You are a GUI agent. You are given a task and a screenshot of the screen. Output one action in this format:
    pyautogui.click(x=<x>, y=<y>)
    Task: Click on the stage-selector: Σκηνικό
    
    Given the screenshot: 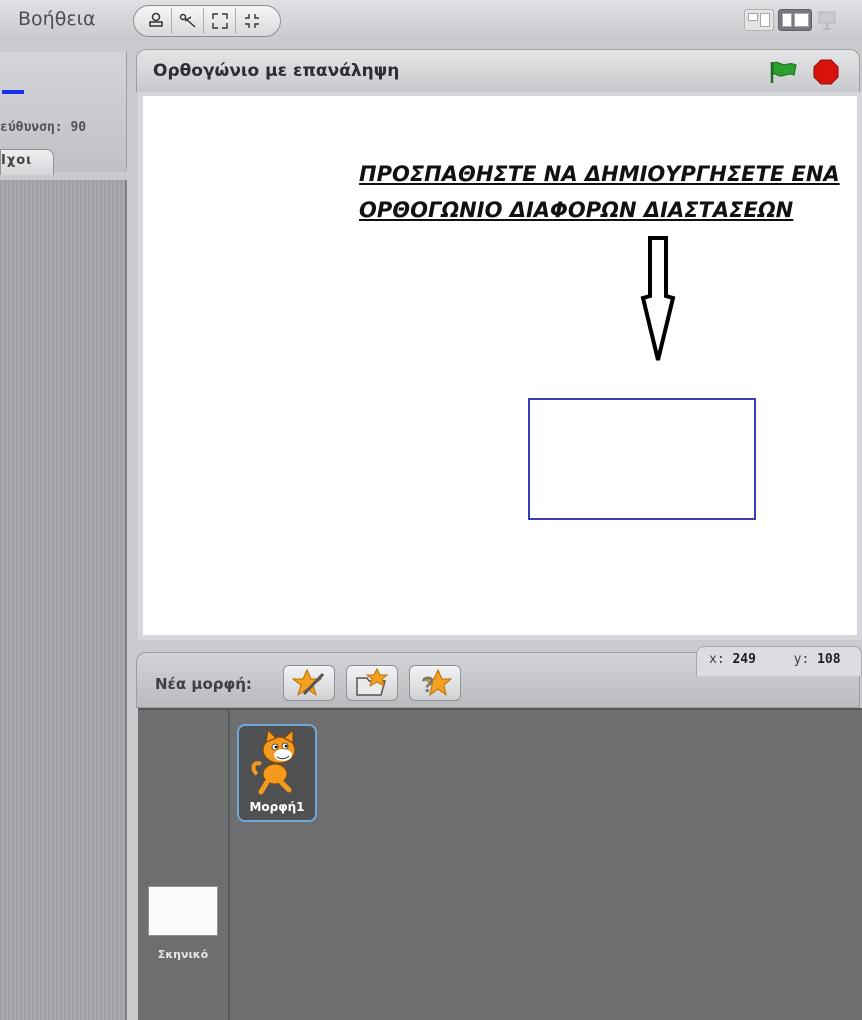 What is the action you would take?
    pyautogui.click(x=184, y=865)
    